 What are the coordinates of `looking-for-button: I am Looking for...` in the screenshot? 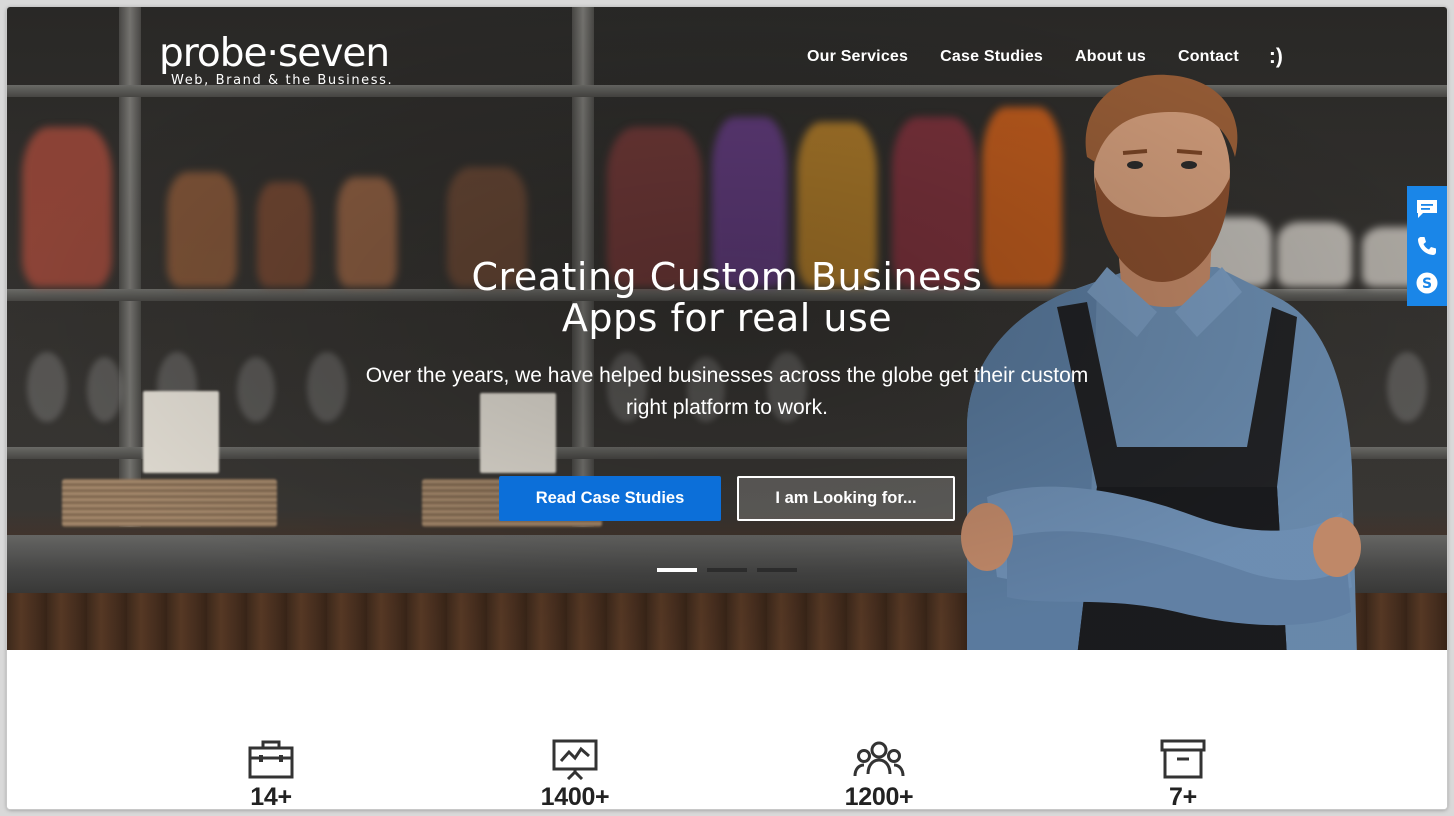 It's located at (846, 498).